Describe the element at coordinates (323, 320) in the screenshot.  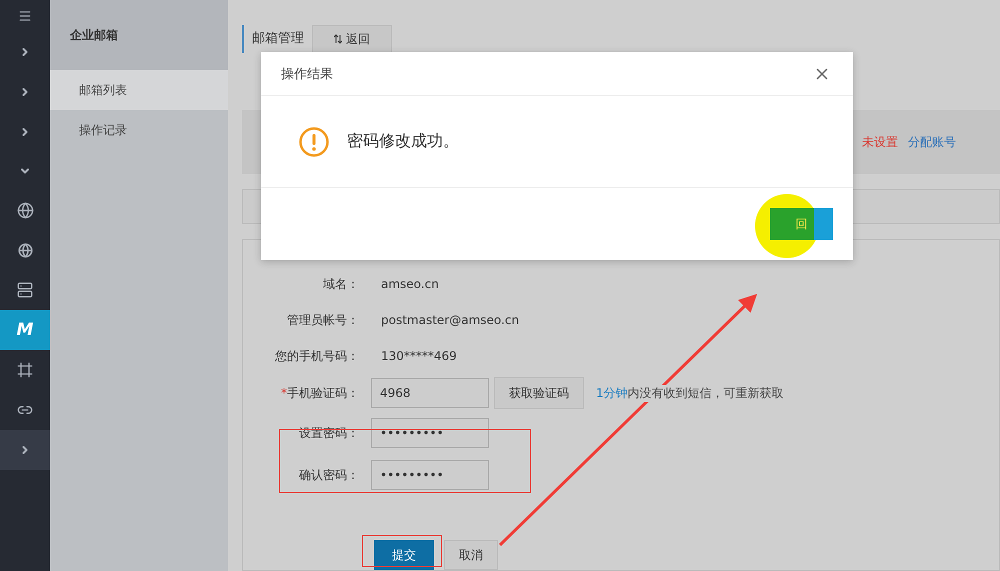
I see `field-label: 管理员帐号：` at that location.